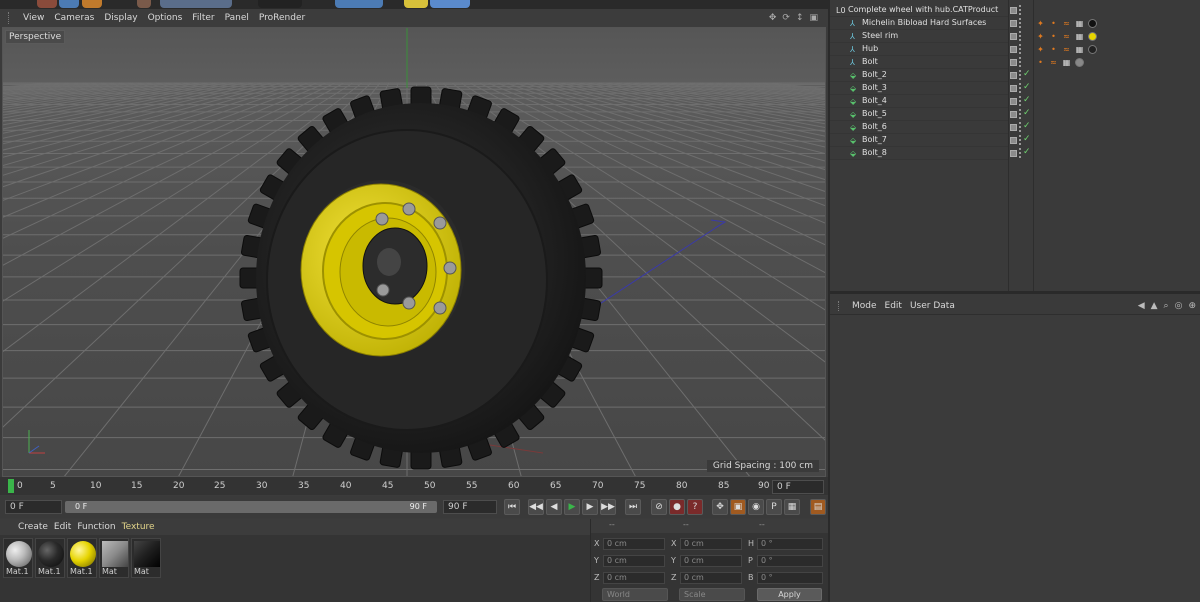 This screenshot has width=1200, height=602. Describe the element at coordinates (74, 18) in the screenshot. I see `menu-cameras: Cameras` at that location.